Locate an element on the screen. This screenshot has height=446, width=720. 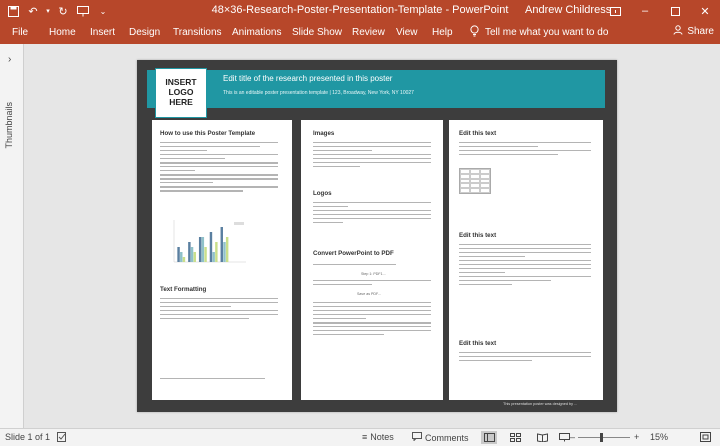
slide-counter: Slide 1 of 1 is located at coordinates (28, 437).